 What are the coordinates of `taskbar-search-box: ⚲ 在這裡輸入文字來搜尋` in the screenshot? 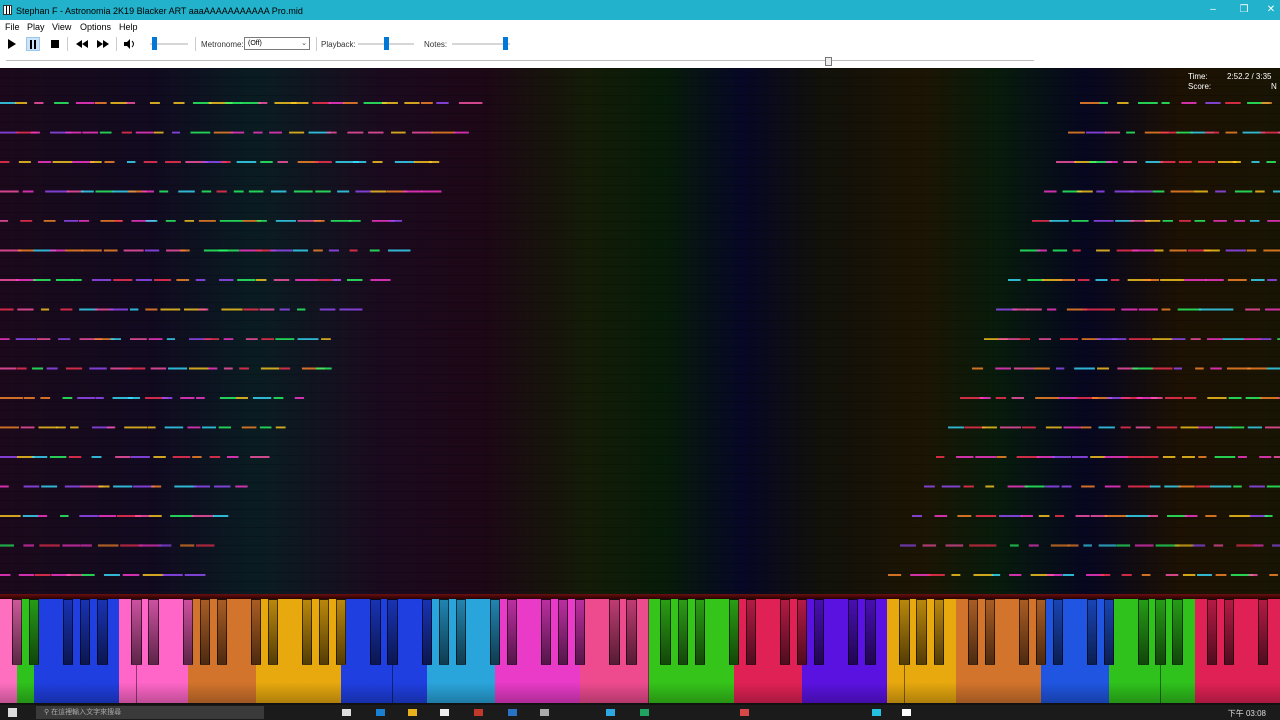 It's located at (150, 712).